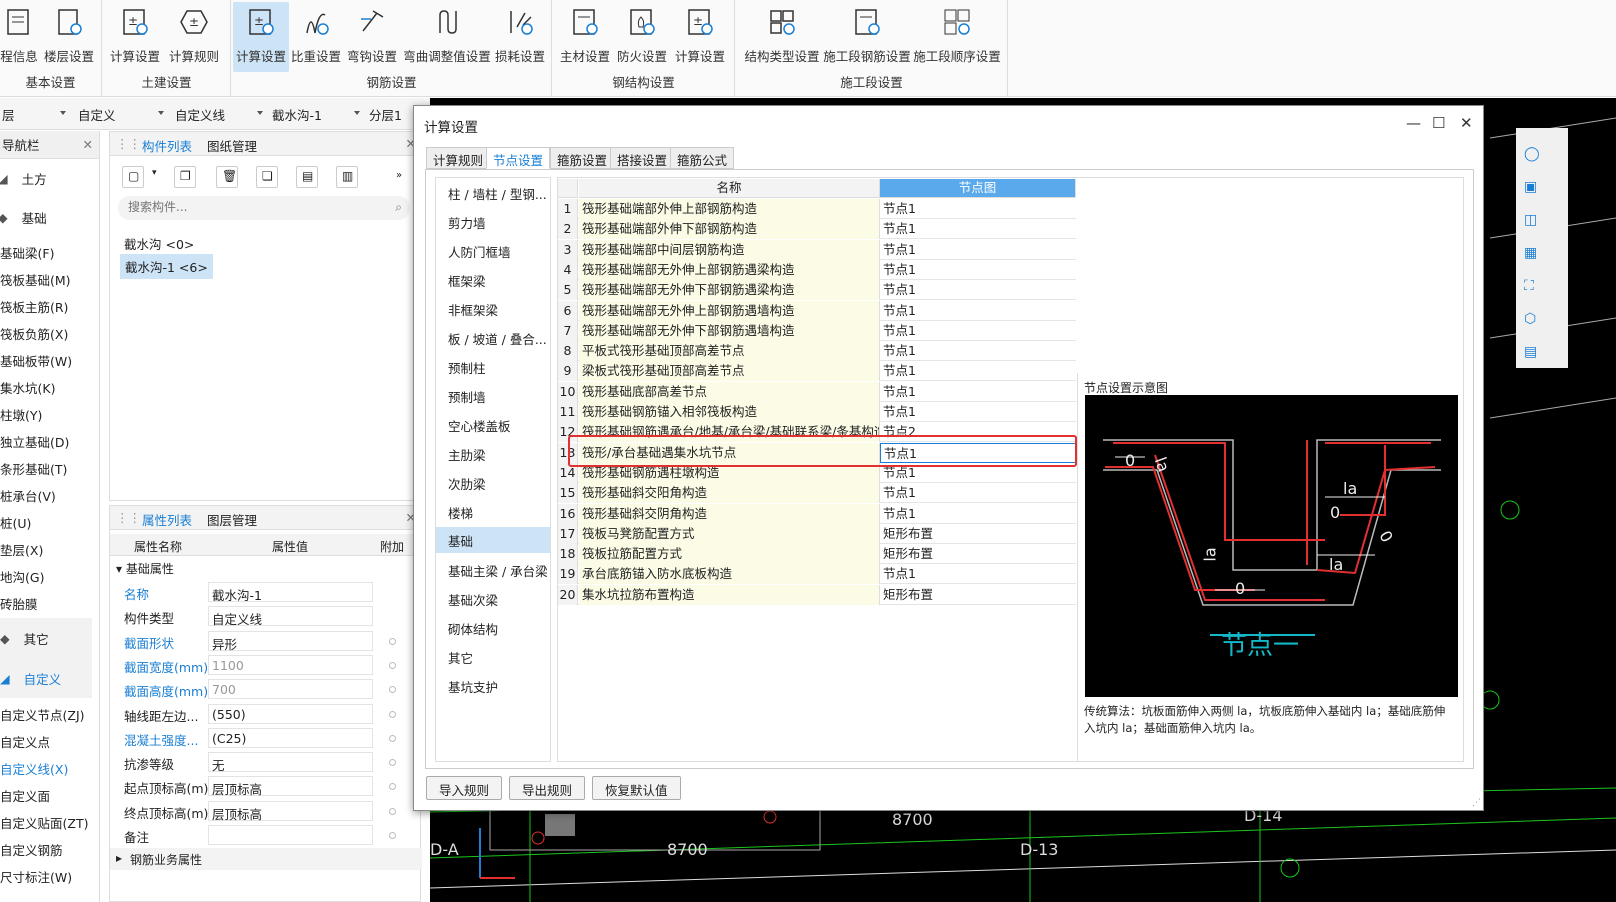 The width and height of the screenshot is (1616, 902). Describe the element at coordinates (318, 114) in the screenshot. I see `component-select: 截水沟-1` at that location.